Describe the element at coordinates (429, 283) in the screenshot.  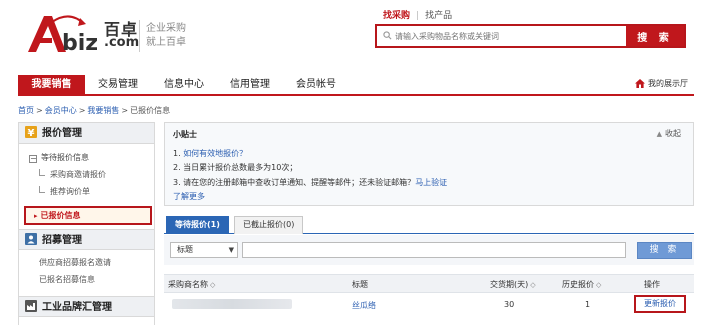
I see `table-header: 采购商名称 ◇ 标题 交货期(天) ◇ 历史报价 ◇ 操作` at that location.